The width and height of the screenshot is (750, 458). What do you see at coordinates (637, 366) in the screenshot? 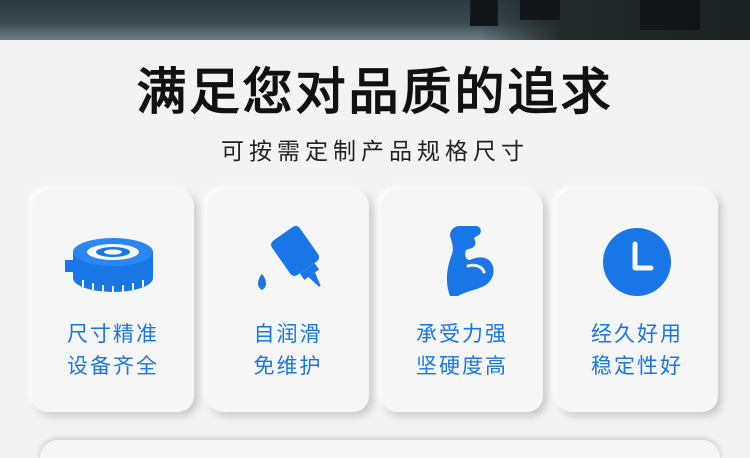
I see `feature-line-2: 稳定性好` at bounding box center [637, 366].